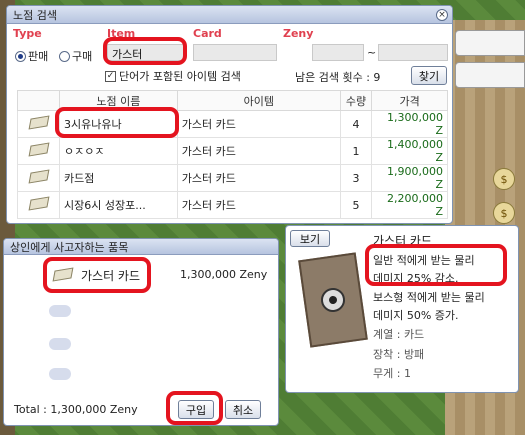 The height and width of the screenshot is (435, 525). Describe the element at coordinates (243, 409) in the screenshot. I see `cancel-button: 취소` at that location.